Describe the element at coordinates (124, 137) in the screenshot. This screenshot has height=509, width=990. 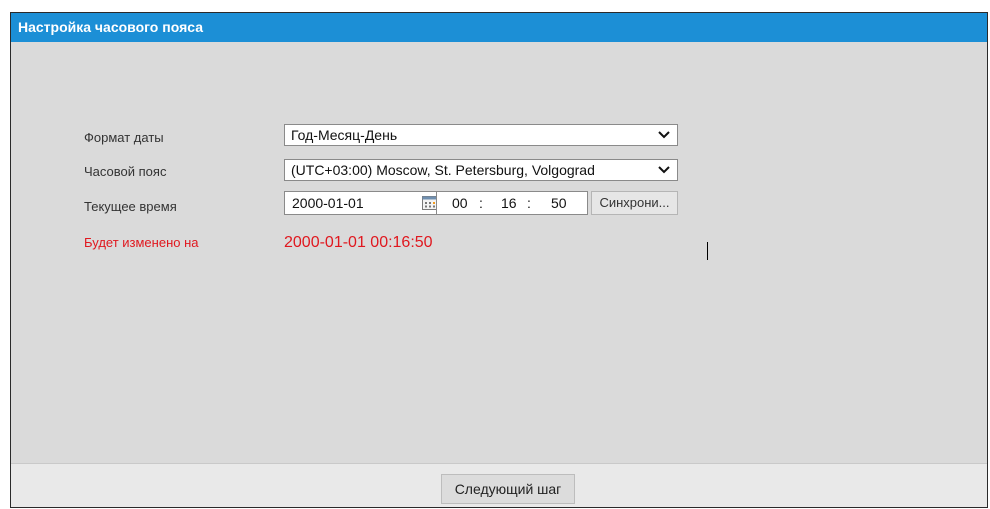
I see `date-format-label: Формат даты` at that location.